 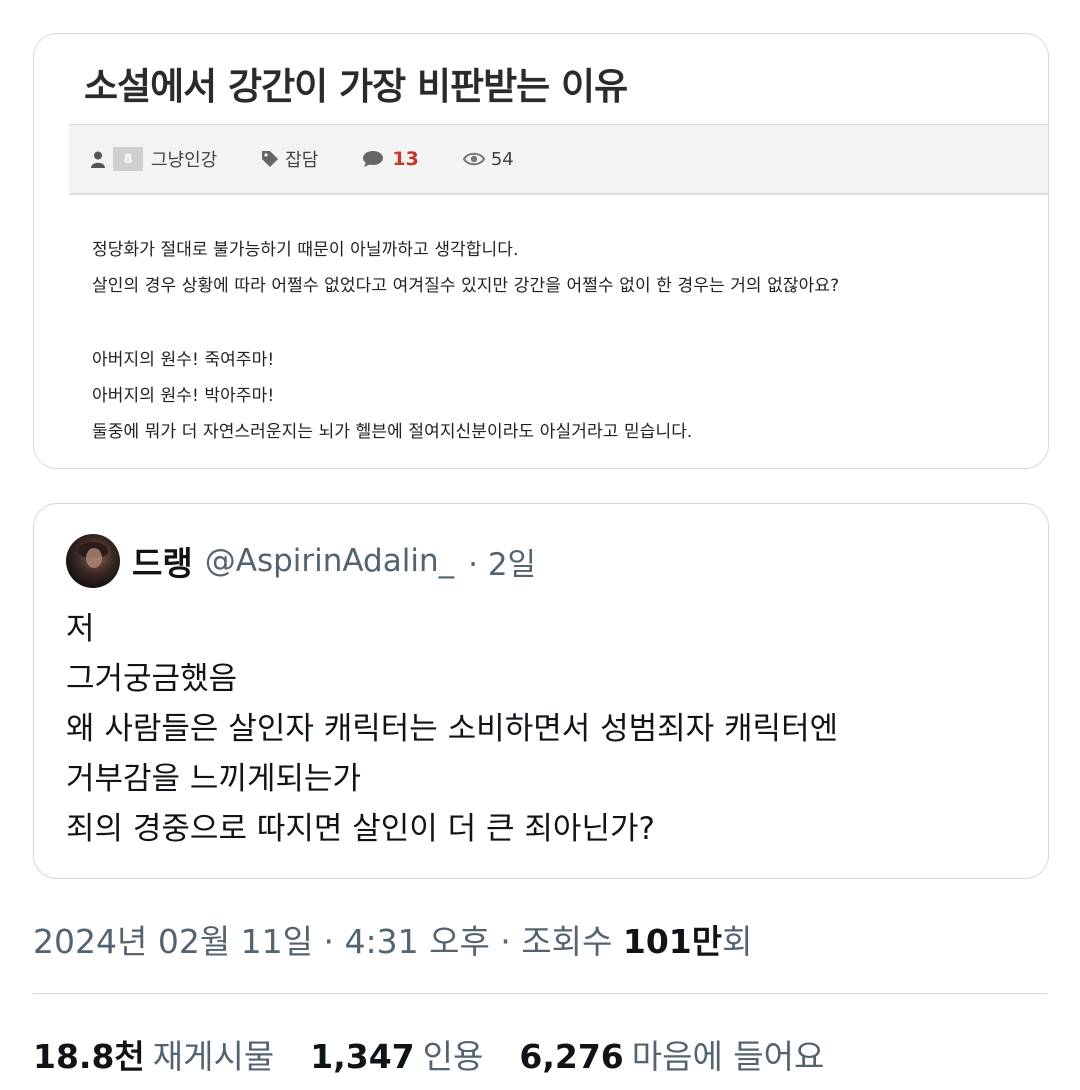 What do you see at coordinates (302, 160) in the screenshot?
I see `category-label: 잡담` at bounding box center [302, 160].